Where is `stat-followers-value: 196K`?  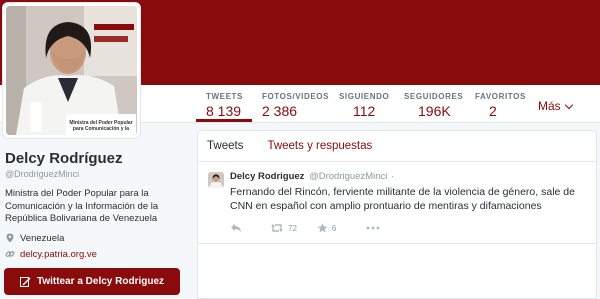
stat-followers-value: 196K is located at coordinates (434, 111).